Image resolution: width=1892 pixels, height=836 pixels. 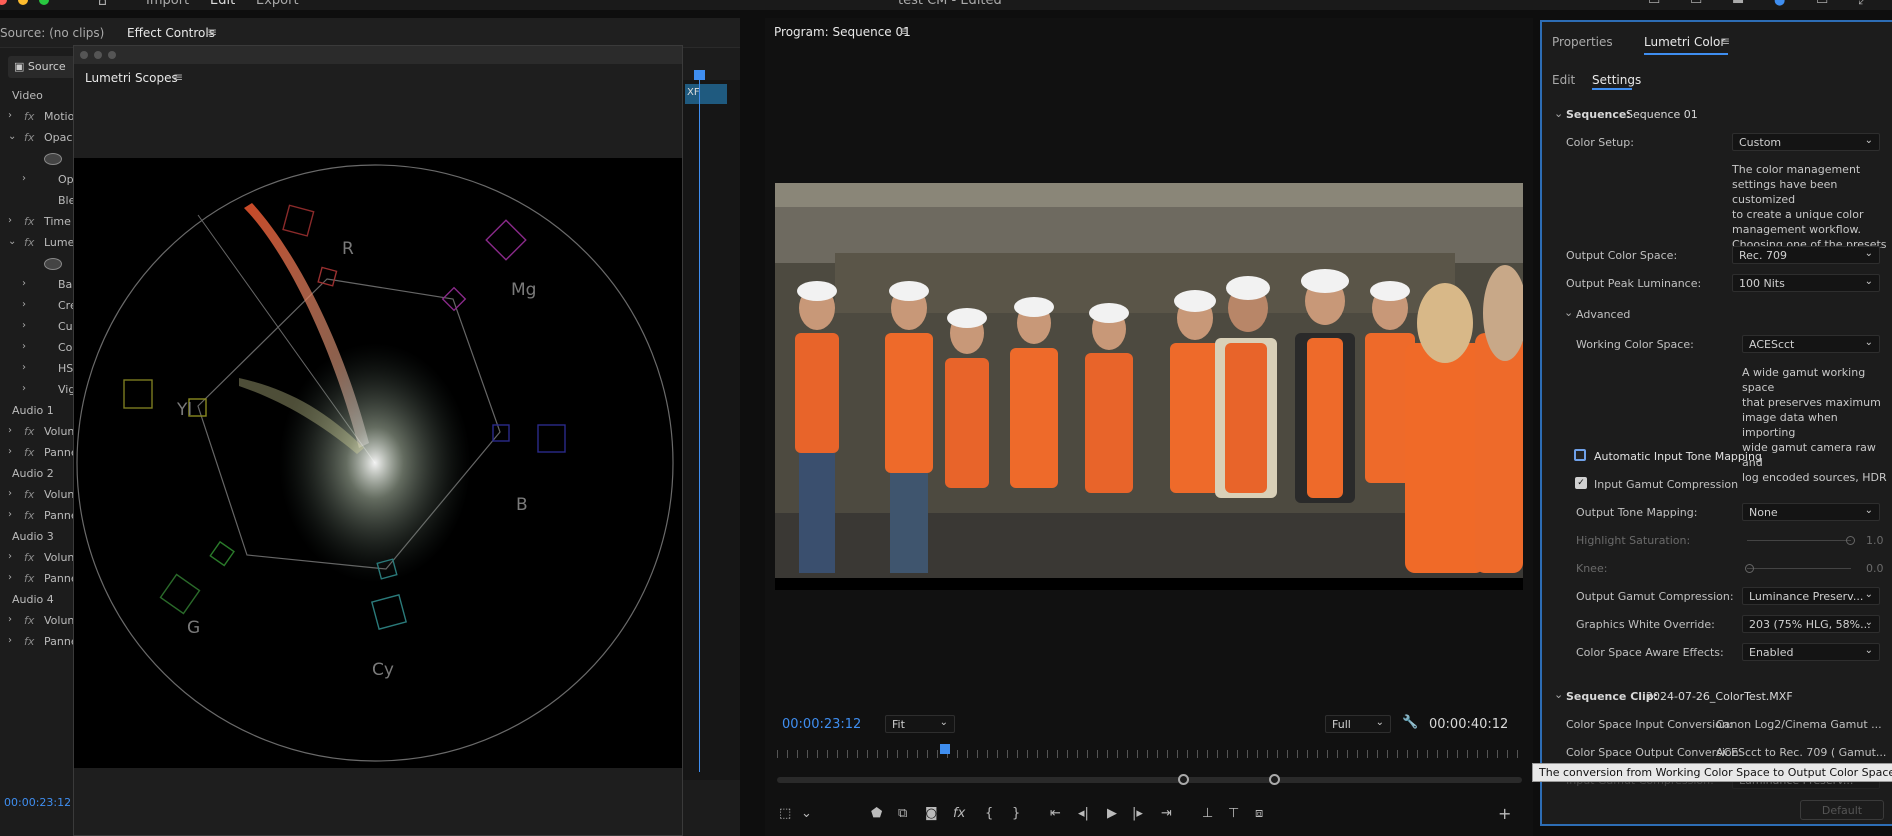 I want to click on lumetri-menu-icon: ≡, so click(x=1725, y=41).